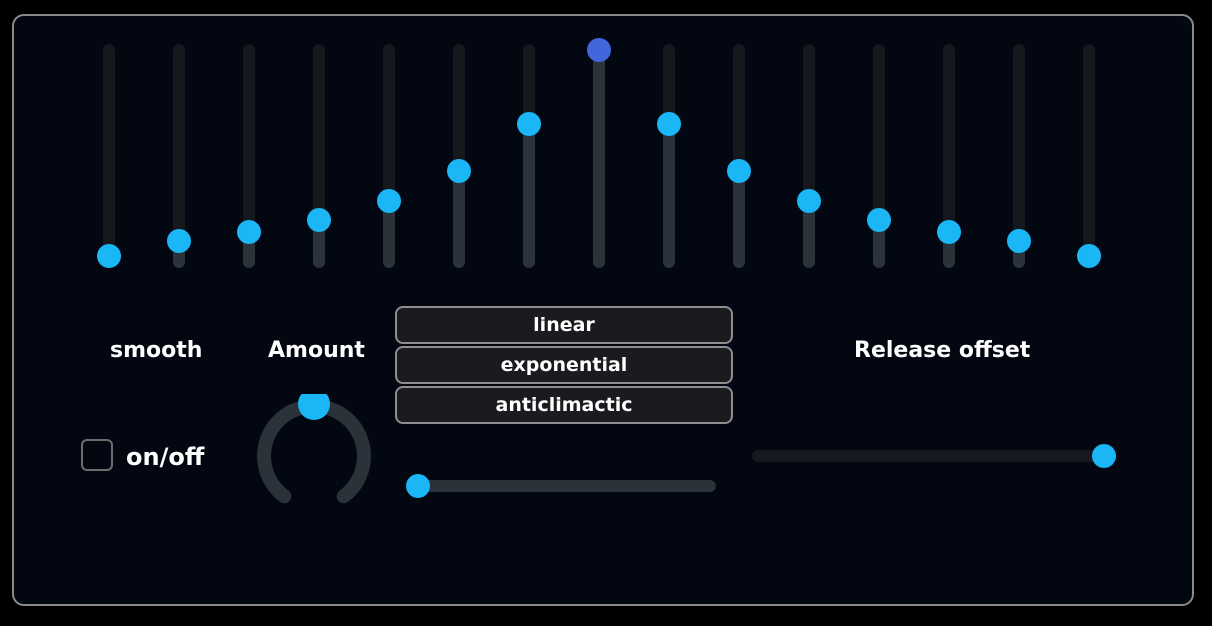 This screenshot has height=626, width=1212. Describe the element at coordinates (942, 350) in the screenshot. I see `release-offset-label: Release offset` at that location.